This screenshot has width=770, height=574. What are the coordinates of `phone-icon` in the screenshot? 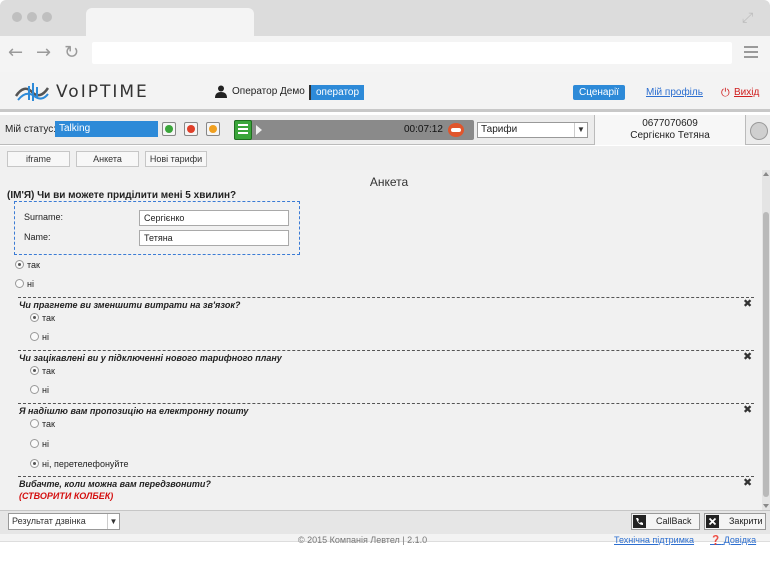 It's located at (639, 521).